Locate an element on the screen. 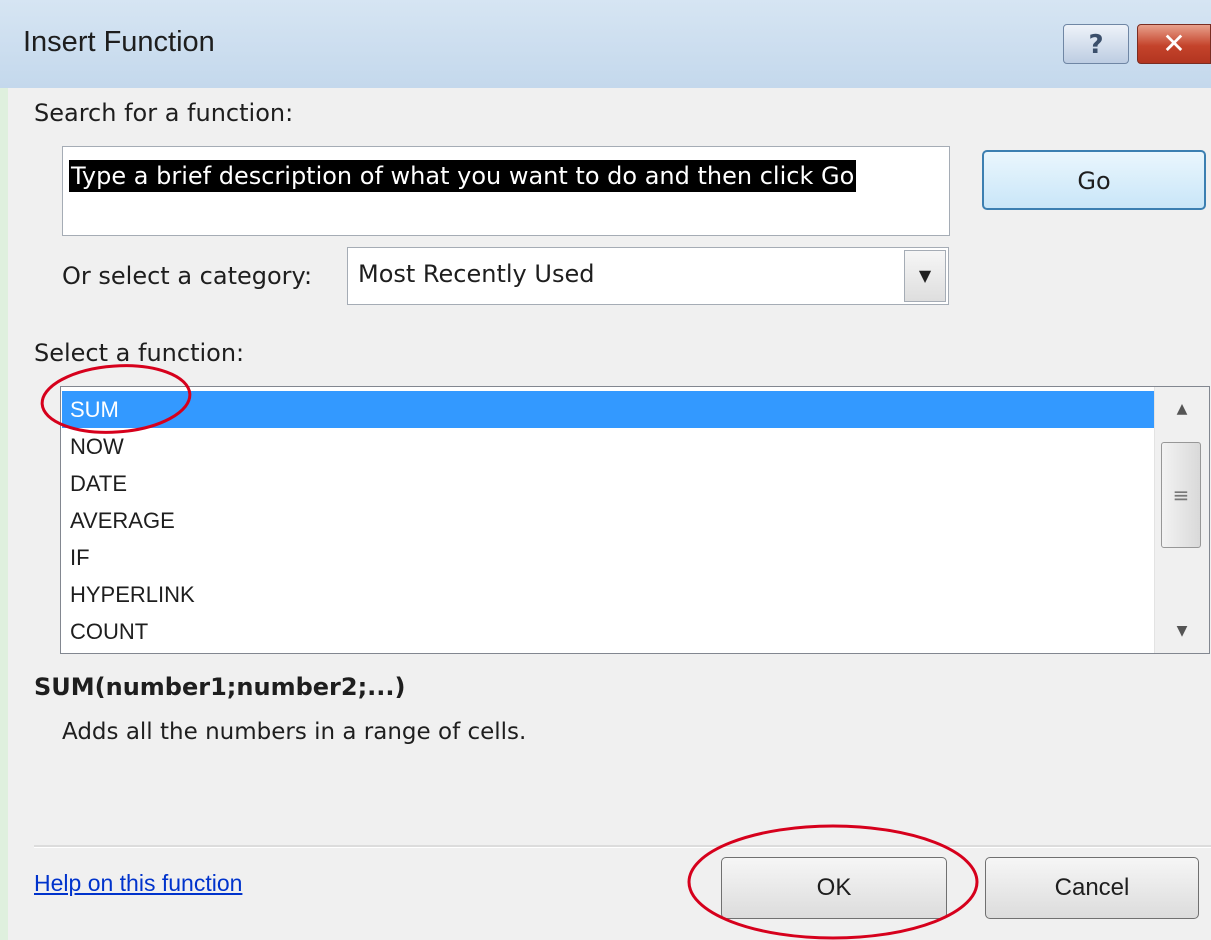 This screenshot has width=1211, height=940. list-item-average: AVERAGE is located at coordinates (608, 520).